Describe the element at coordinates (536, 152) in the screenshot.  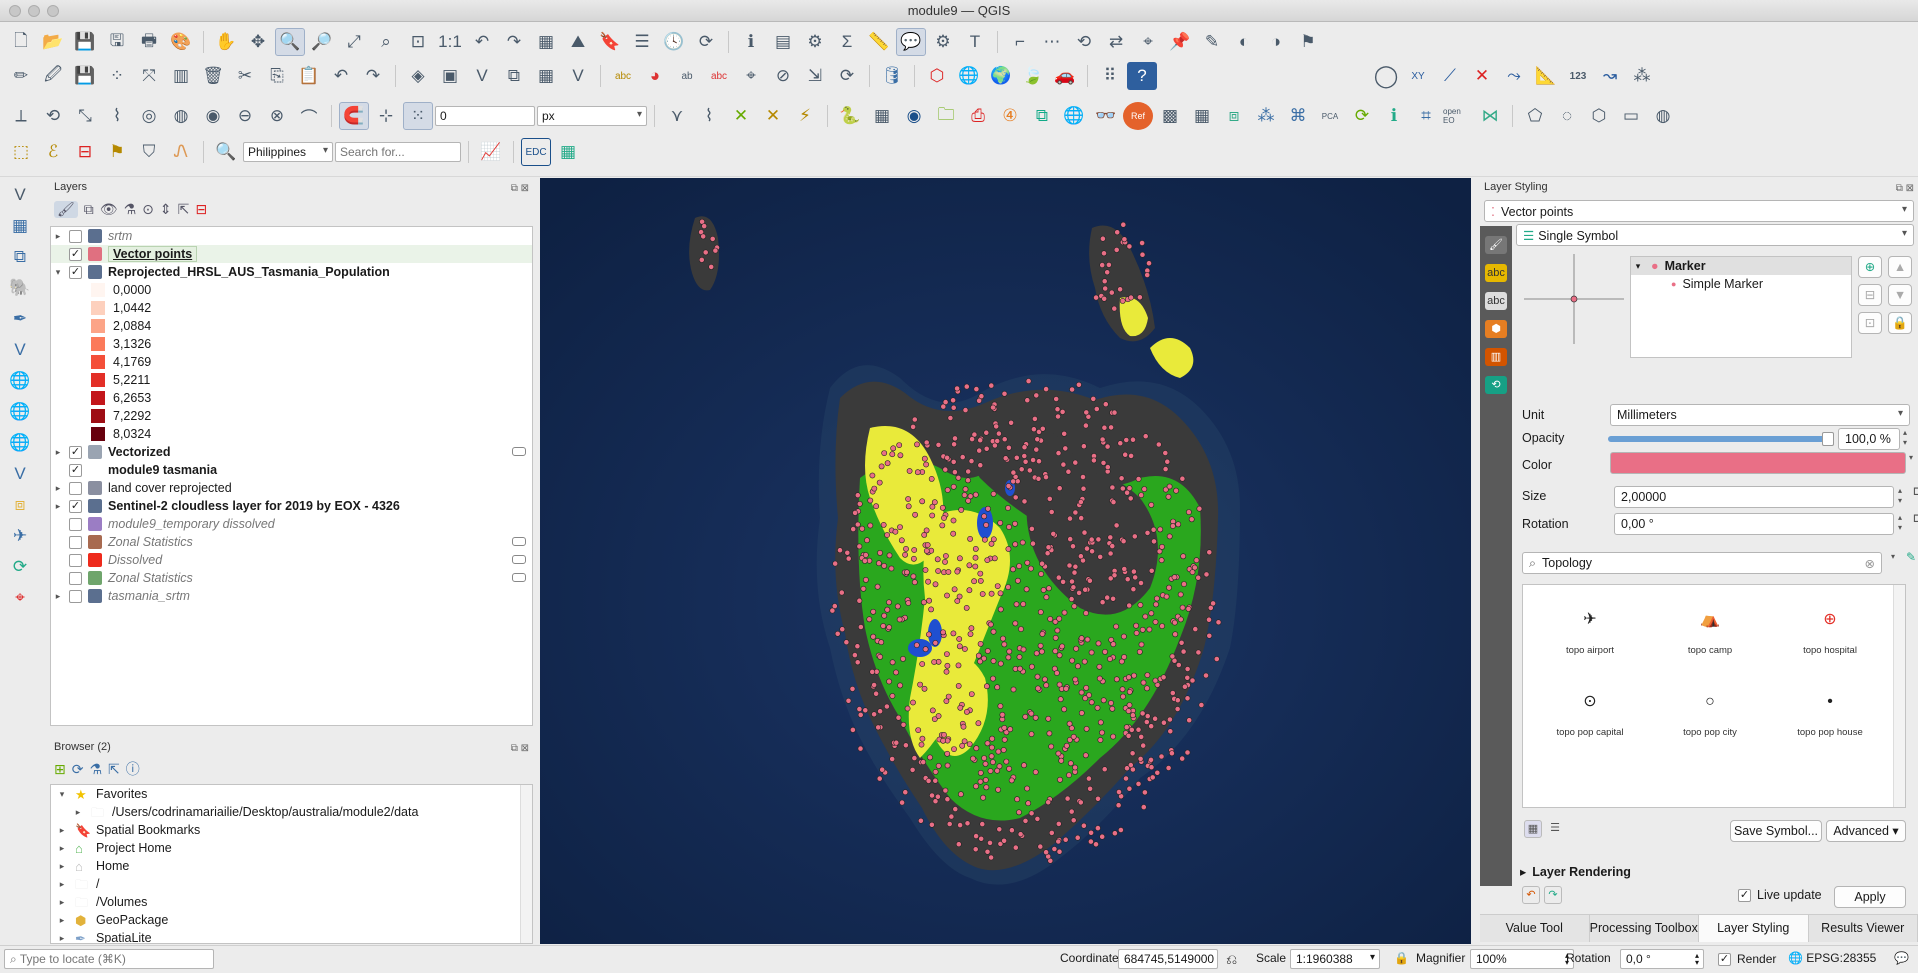
I see `edc-icon: EDC` at that location.